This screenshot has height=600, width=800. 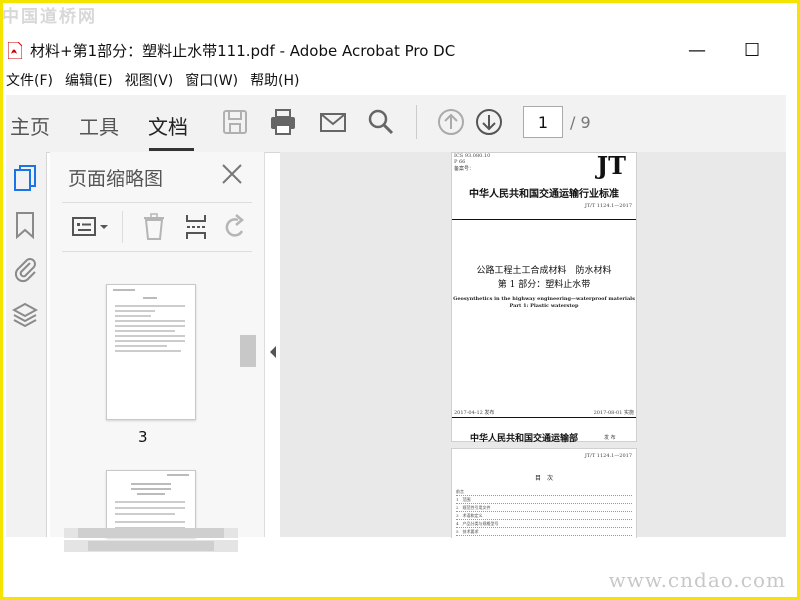 What do you see at coordinates (416, 122) in the screenshot?
I see `toolbar-separator` at bounding box center [416, 122].